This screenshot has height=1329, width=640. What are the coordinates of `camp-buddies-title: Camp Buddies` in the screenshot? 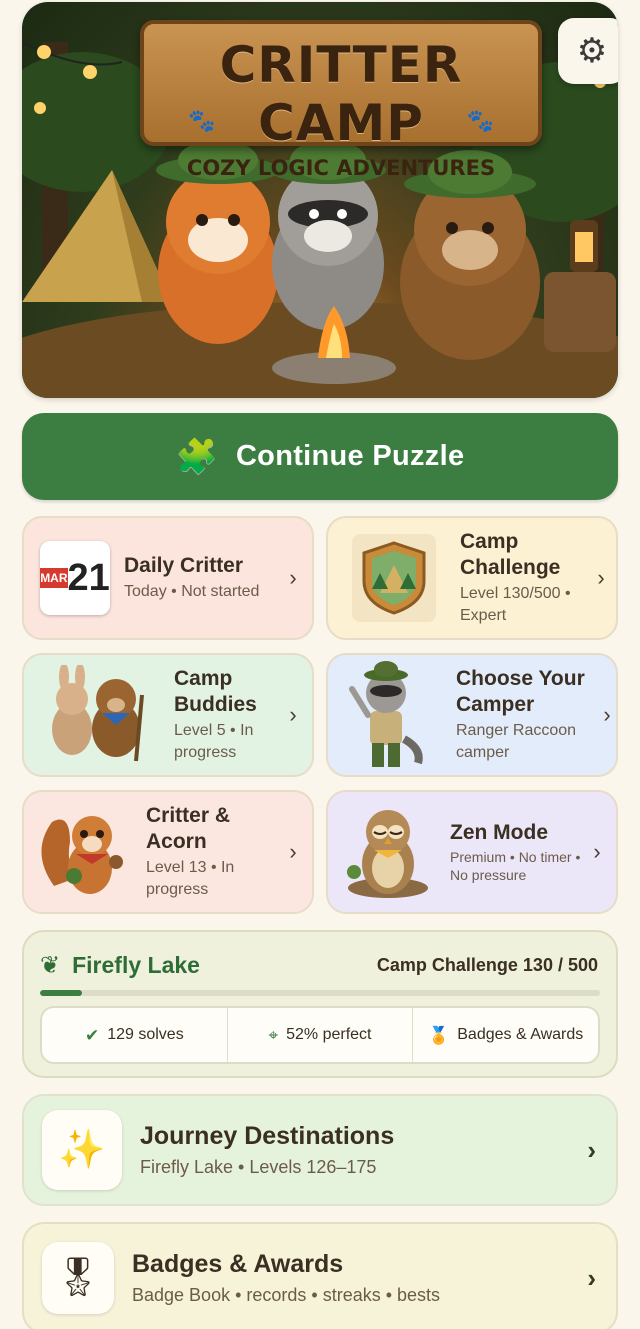 It's located at (215, 691).